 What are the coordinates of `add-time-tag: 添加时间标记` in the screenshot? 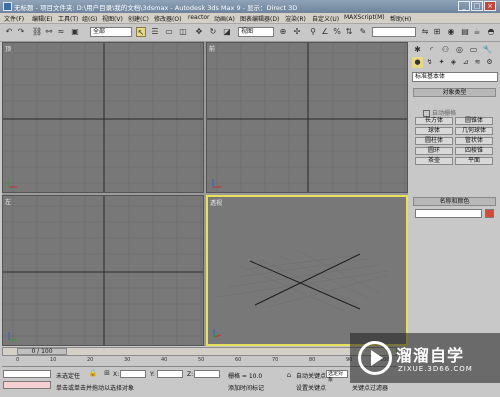 It's located at (246, 387).